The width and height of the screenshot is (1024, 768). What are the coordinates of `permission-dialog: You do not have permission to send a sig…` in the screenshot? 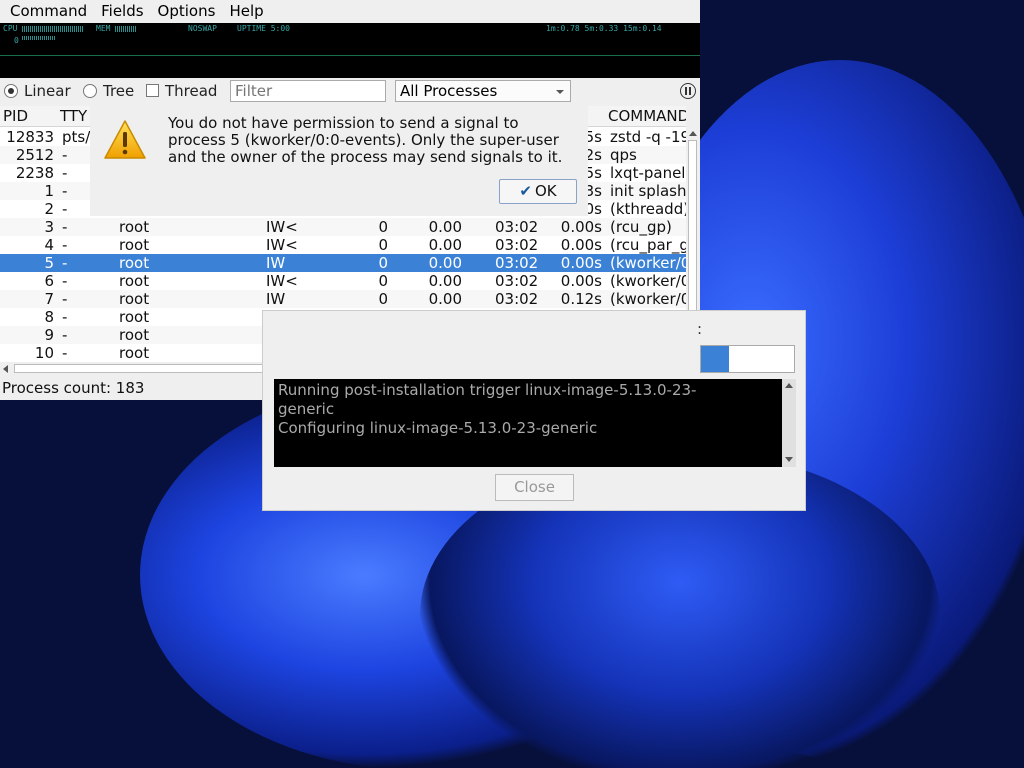 It's located at (339, 161).